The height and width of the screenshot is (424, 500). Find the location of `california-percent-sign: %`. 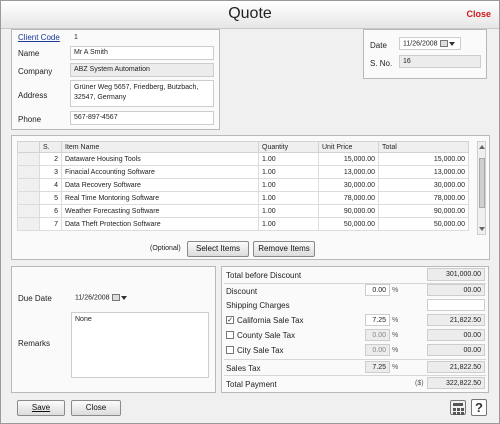

california-percent-sign: % is located at coordinates (395, 320).